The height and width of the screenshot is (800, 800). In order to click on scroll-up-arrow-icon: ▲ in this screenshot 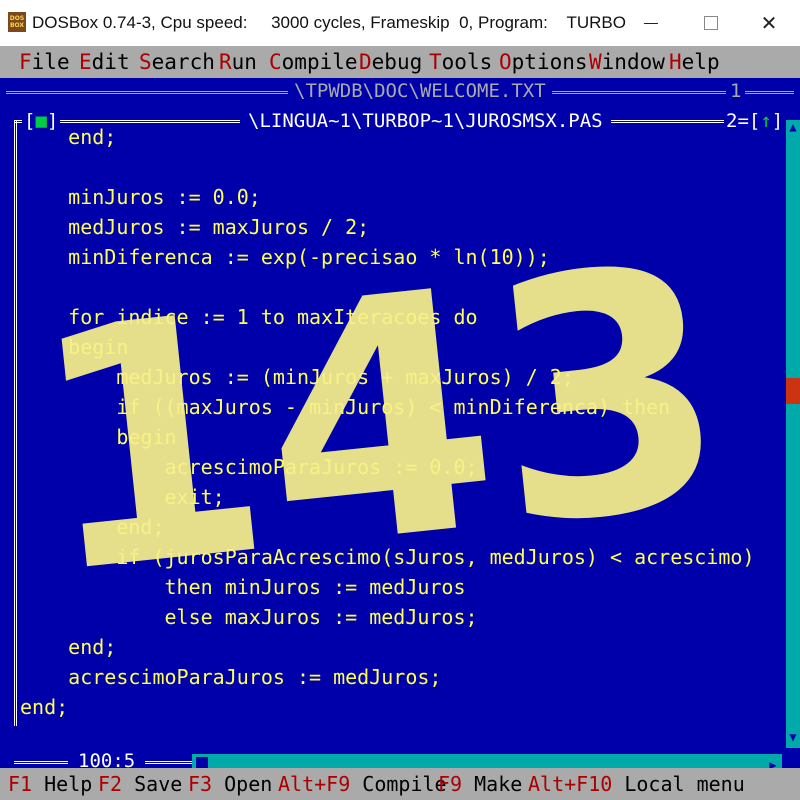, I will do `click(793, 129)`.